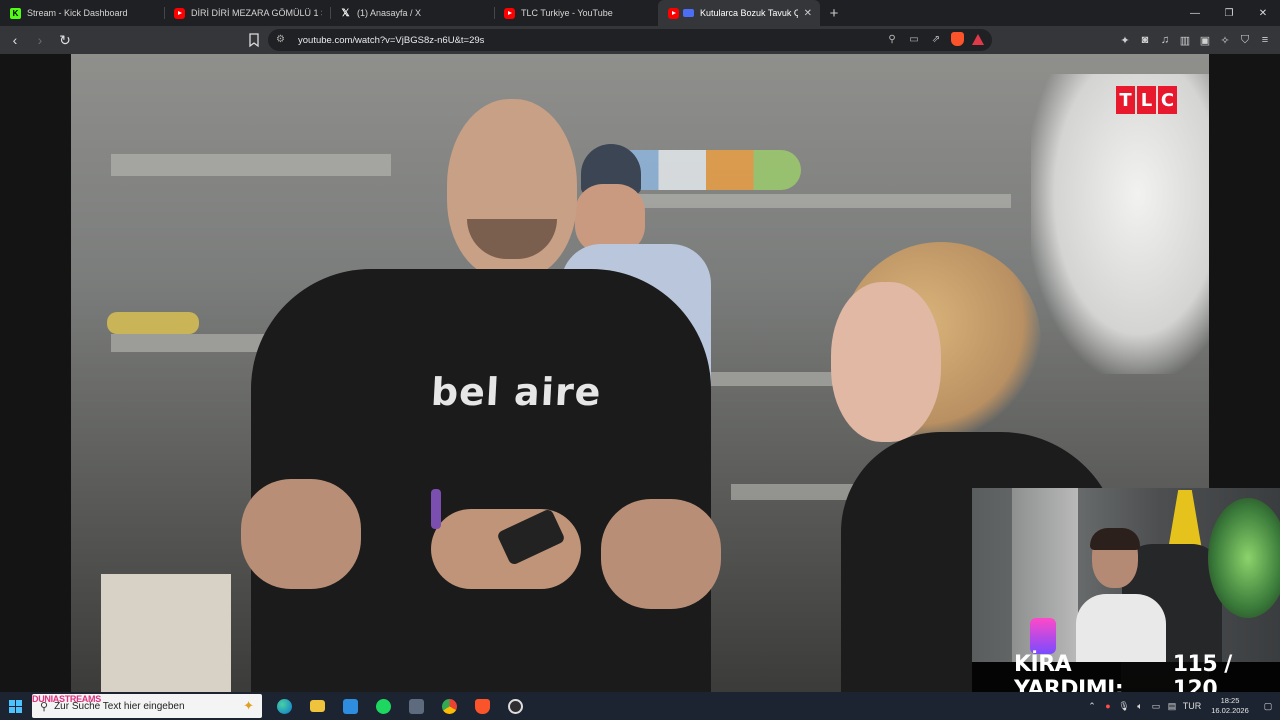 This screenshot has width=1280, height=720. Describe the element at coordinates (1069, 672) in the screenshot. I see `rent-goal-label: KİRA YARDIMI:` at that location.